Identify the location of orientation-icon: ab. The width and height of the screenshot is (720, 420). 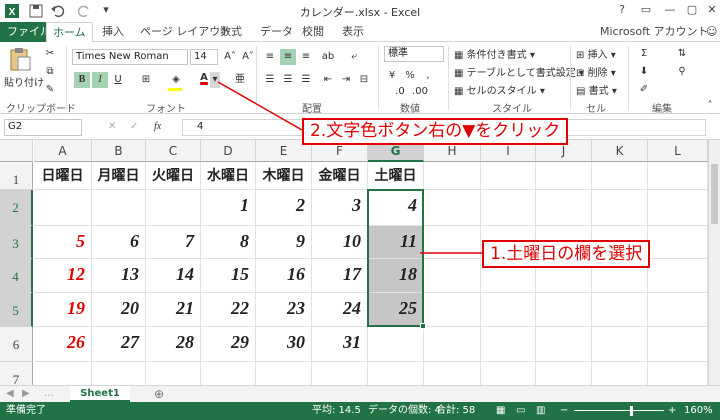
(328, 57).